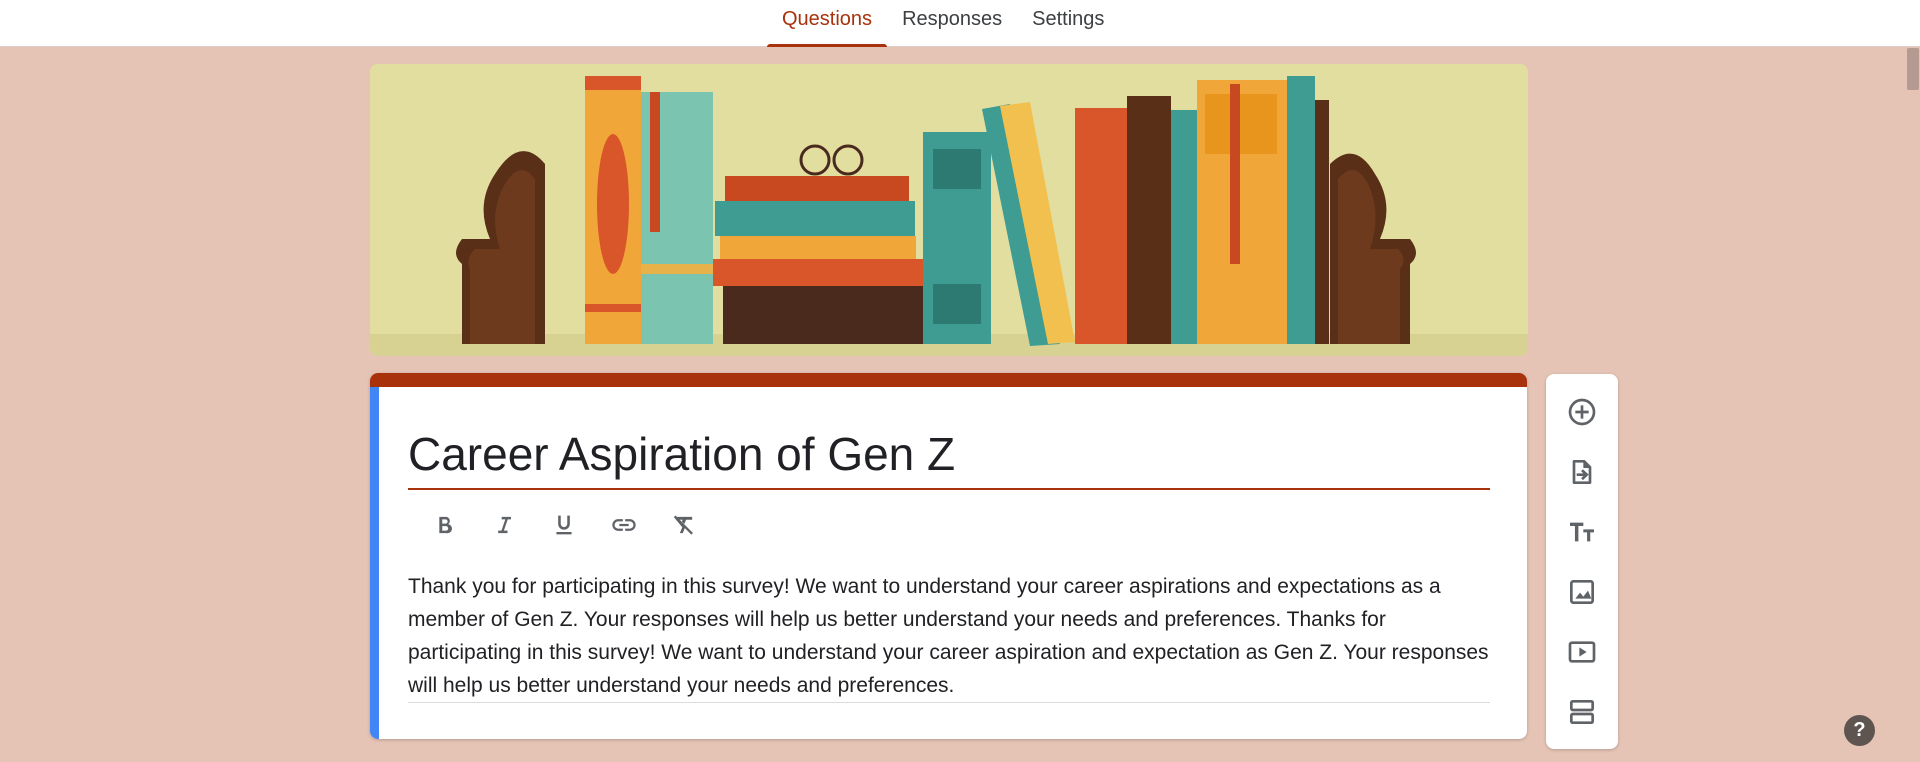 The height and width of the screenshot is (762, 1920). What do you see at coordinates (952, 19) in the screenshot?
I see `tab-responses-label: Responses` at bounding box center [952, 19].